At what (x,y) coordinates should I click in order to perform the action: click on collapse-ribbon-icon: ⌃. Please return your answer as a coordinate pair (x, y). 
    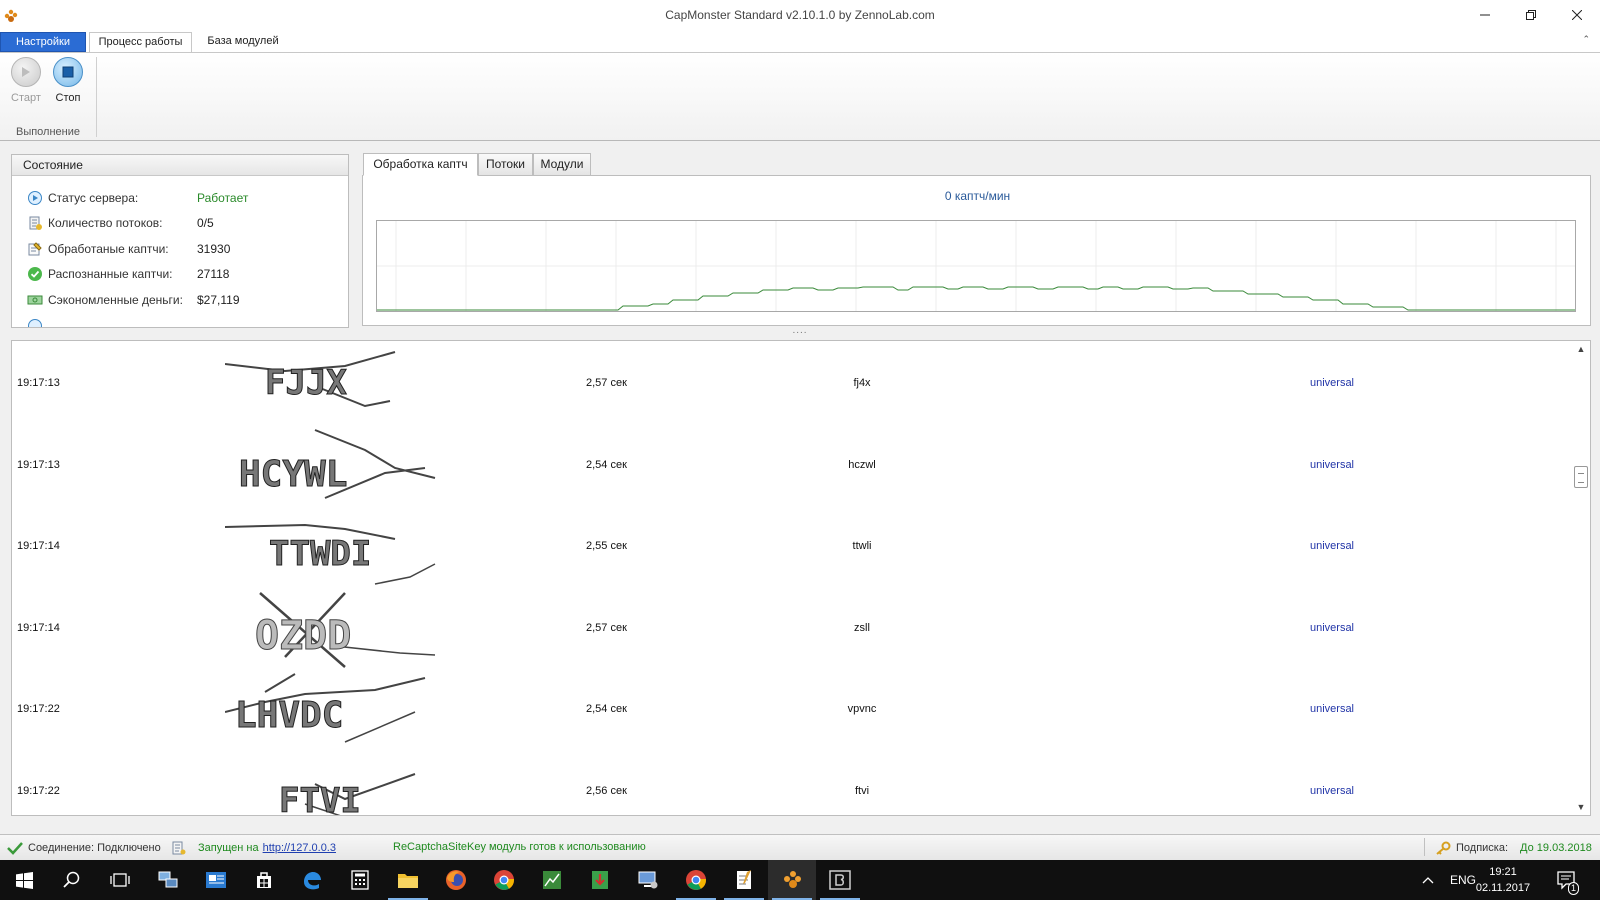
    Looking at the image, I should click on (1586, 39).